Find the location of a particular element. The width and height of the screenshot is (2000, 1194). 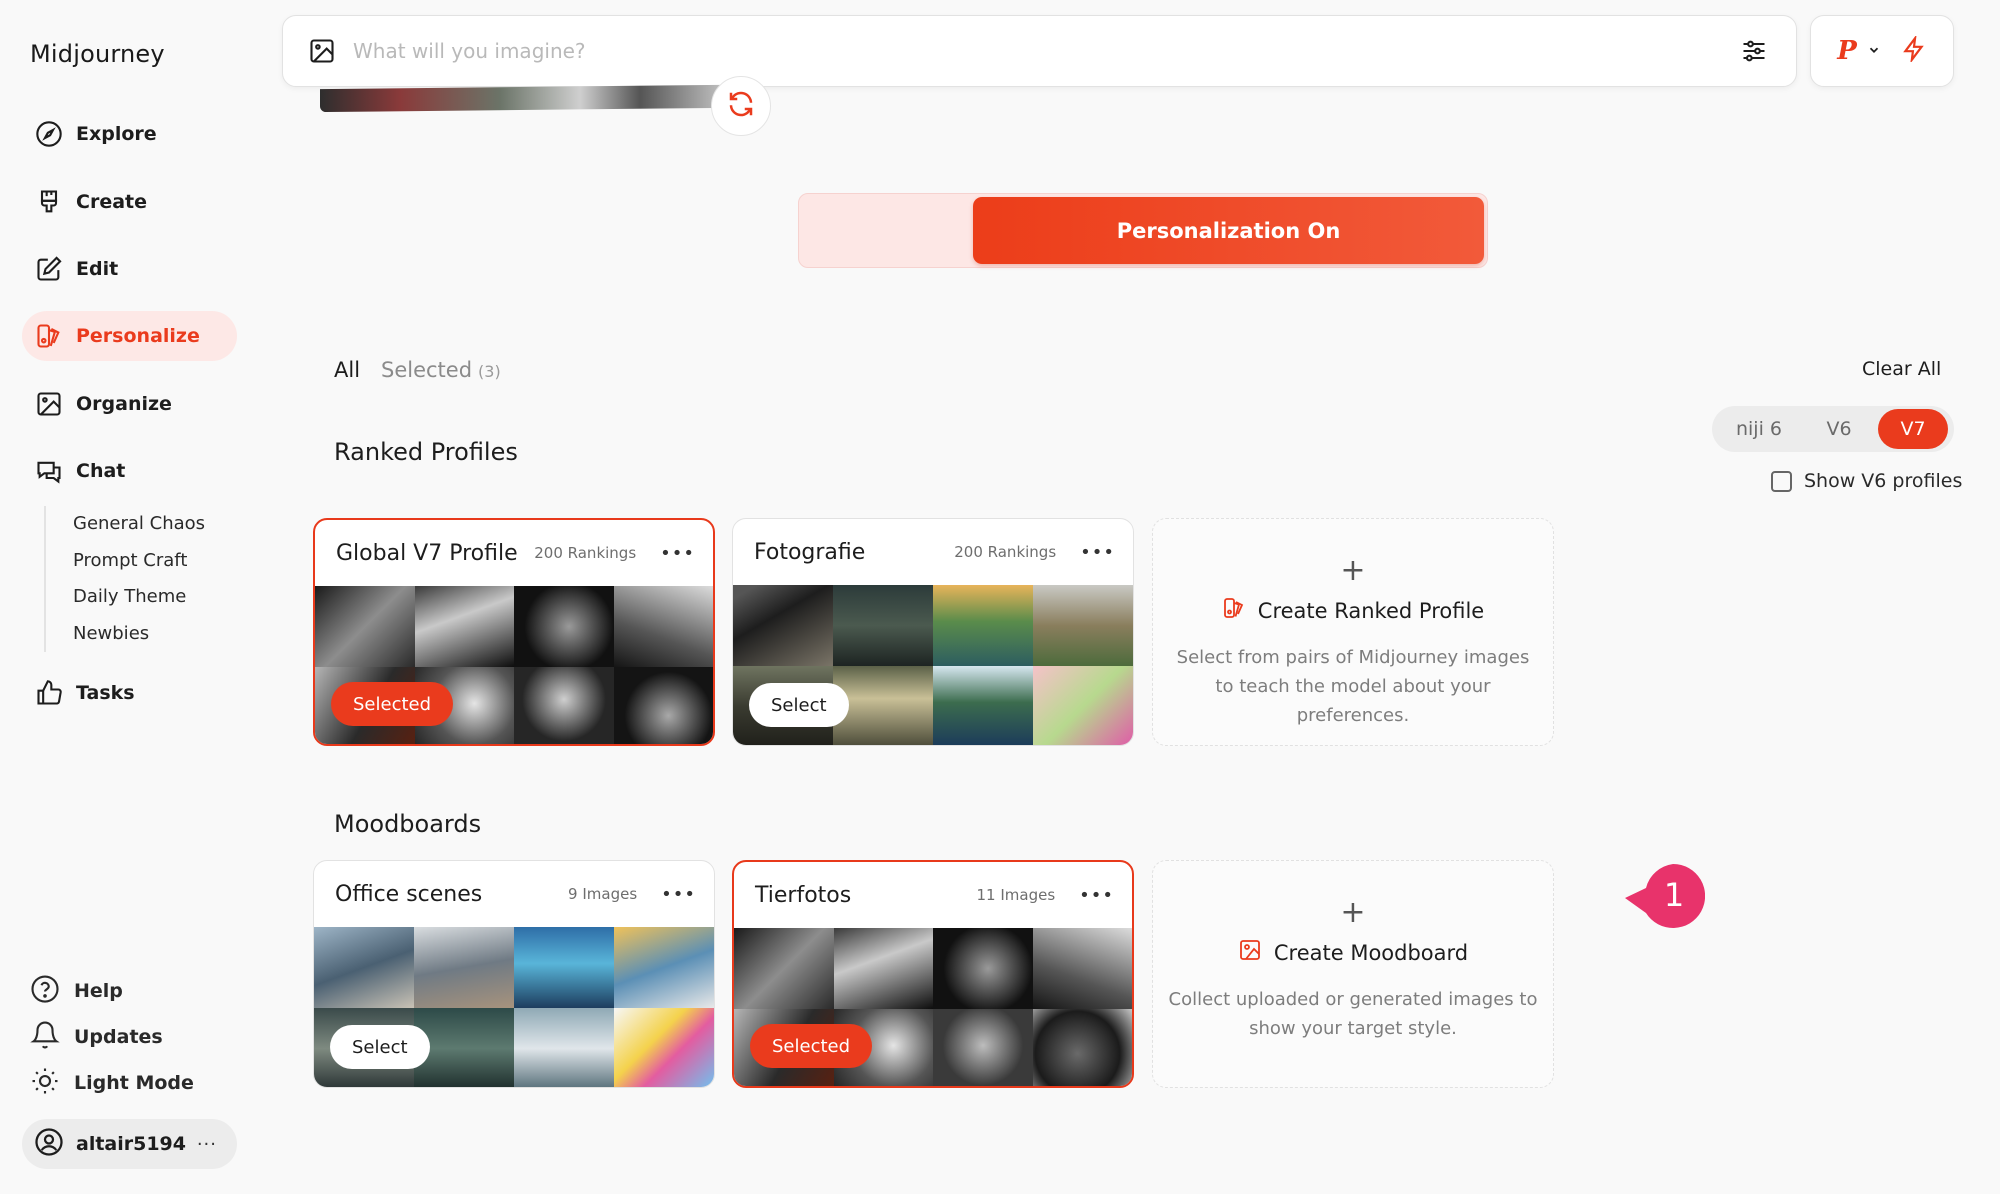

light-mode-label: Light Mode is located at coordinates (134, 1083).